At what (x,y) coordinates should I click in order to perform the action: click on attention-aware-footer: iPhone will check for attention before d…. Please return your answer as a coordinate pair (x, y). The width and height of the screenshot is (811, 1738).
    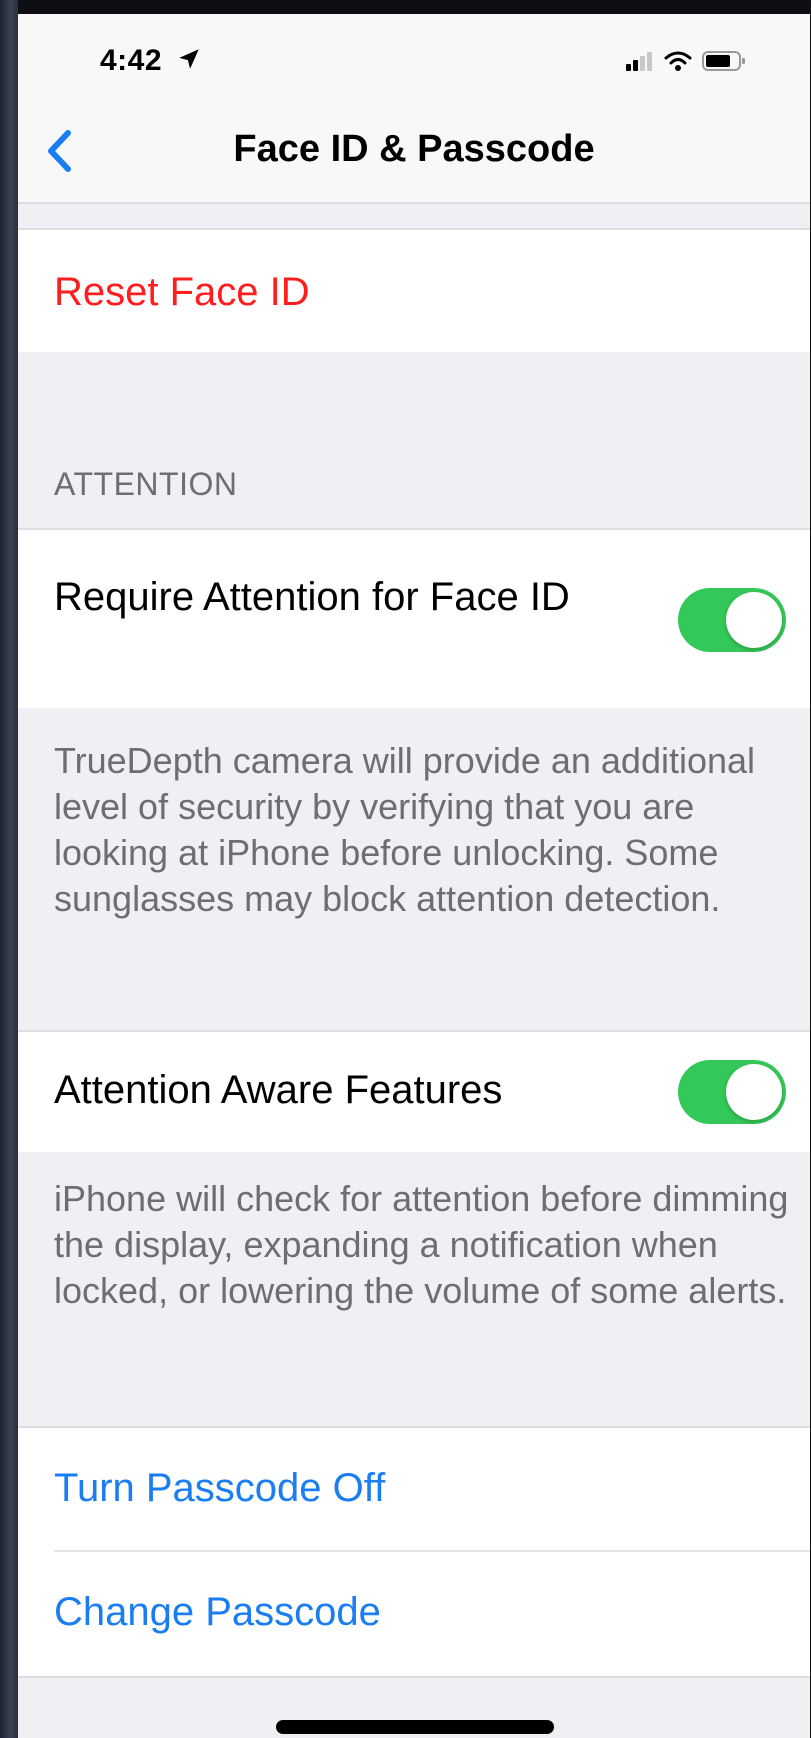
    Looking at the image, I should click on (421, 1244).